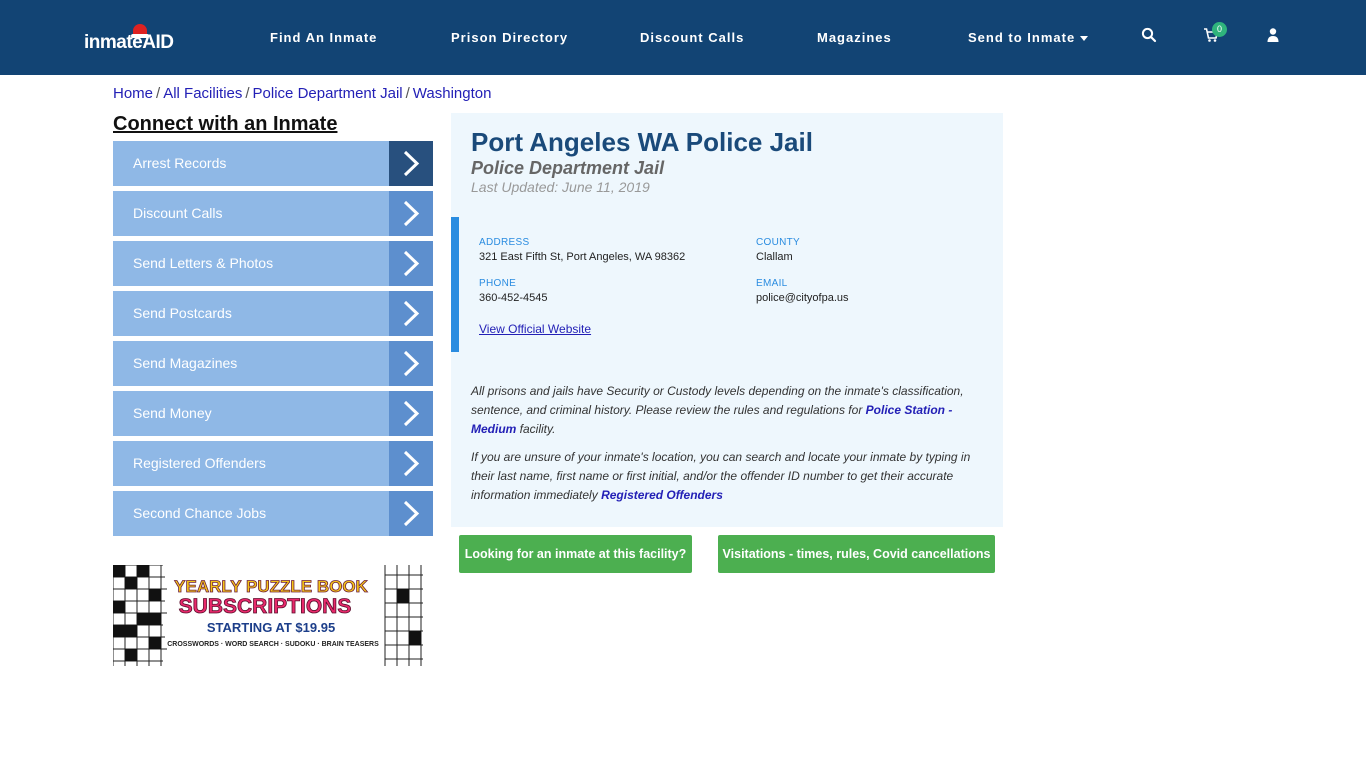 This screenshot has width=1366, height=768. I want to click on sidebar-item-registered-offenders: Registered Offenders, so click(273, 463).